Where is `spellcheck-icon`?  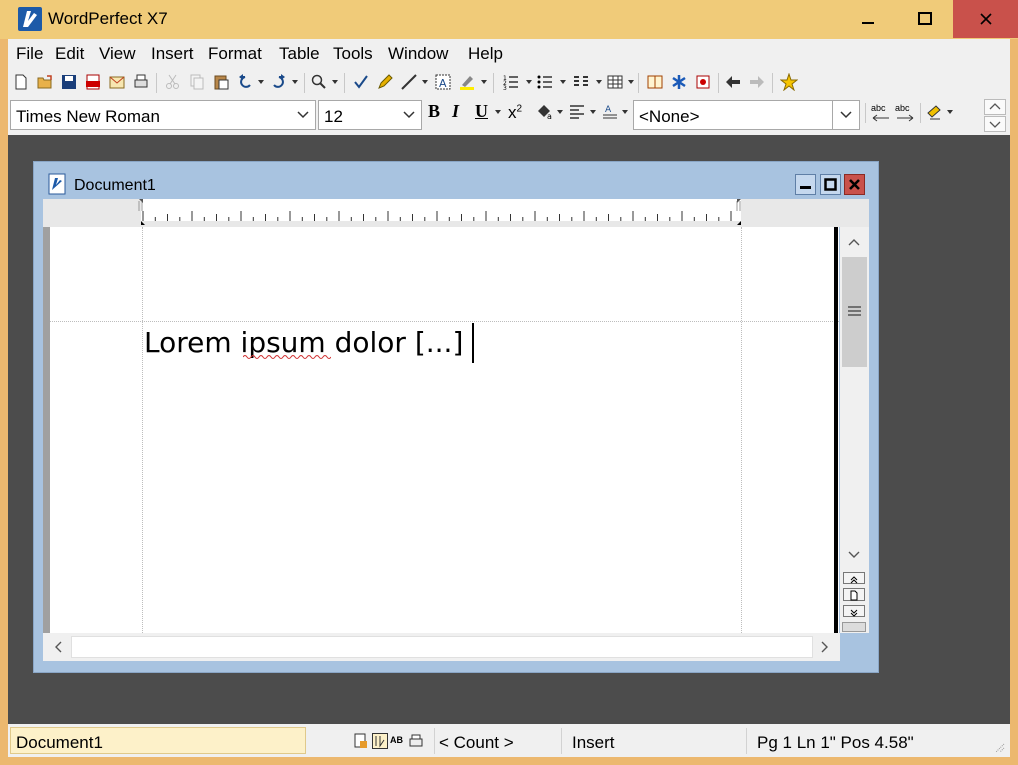 spellcheck-icon is located at coordinates (361, 82).